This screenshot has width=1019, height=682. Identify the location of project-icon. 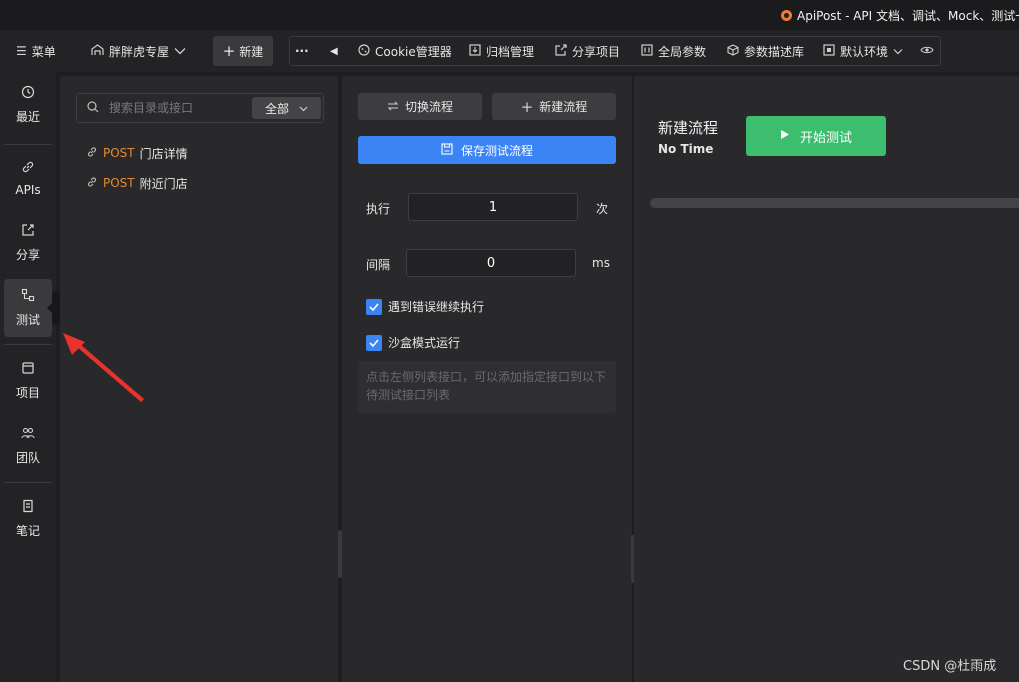
(28, 369).